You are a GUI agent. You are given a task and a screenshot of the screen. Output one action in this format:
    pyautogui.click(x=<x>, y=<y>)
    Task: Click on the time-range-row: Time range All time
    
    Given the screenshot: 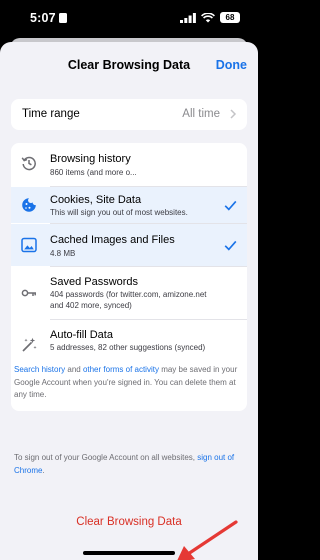 What is the action you would take?
    pyautogui.click(x=129, y=114)
    